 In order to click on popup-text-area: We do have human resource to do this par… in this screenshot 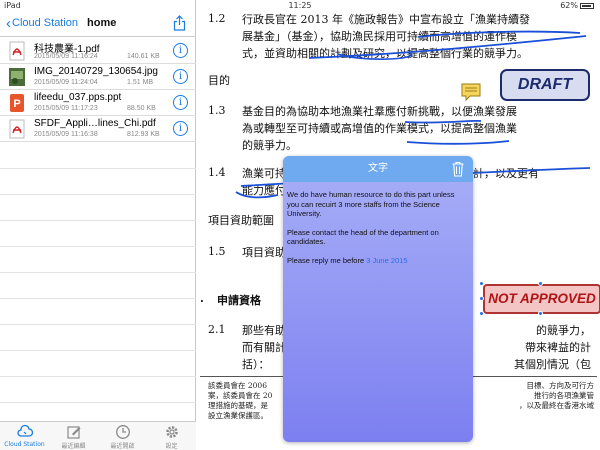, I will do `click(378, 223)`.